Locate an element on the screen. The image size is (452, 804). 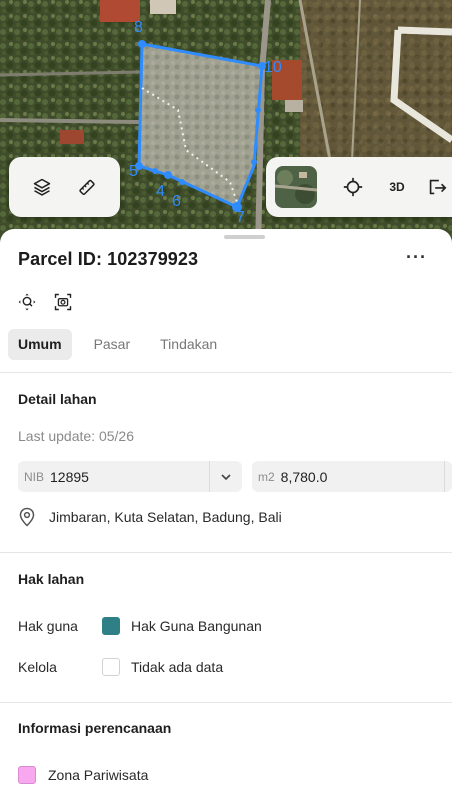
map-tools-panel is located at coordinates (64, 187).